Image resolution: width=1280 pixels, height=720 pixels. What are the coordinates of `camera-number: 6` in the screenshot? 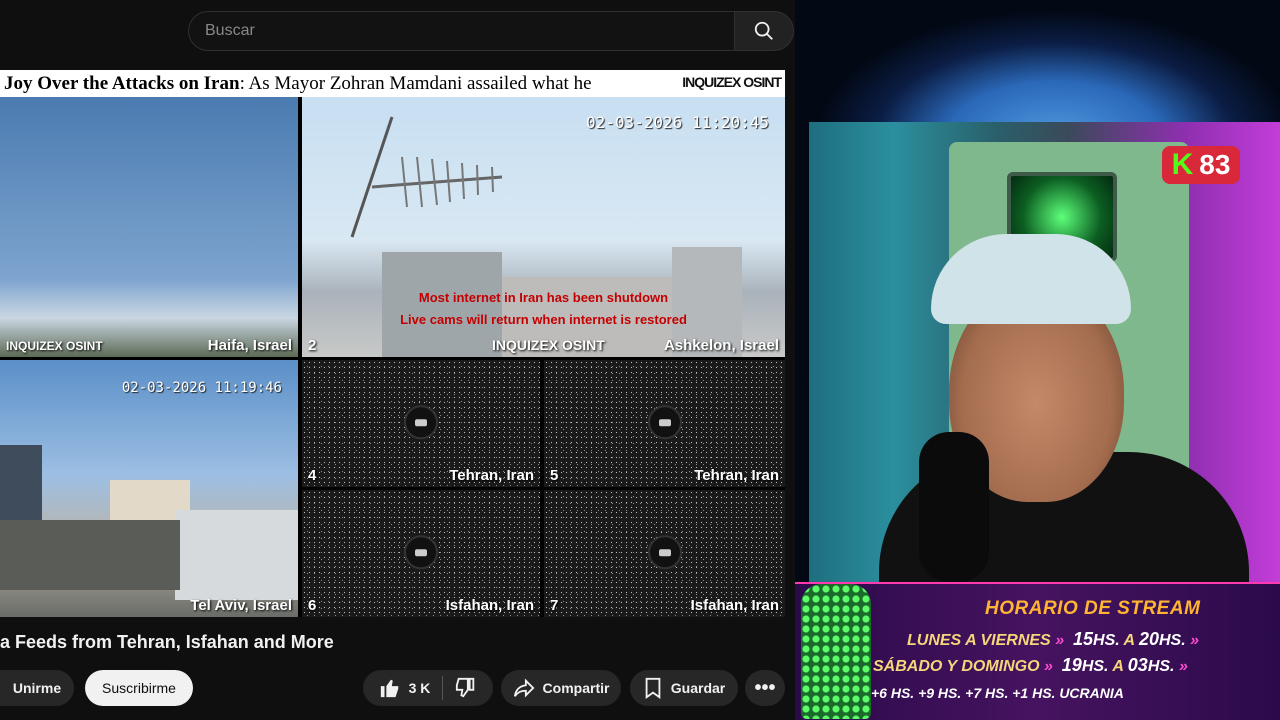 It's located at (312, 605).